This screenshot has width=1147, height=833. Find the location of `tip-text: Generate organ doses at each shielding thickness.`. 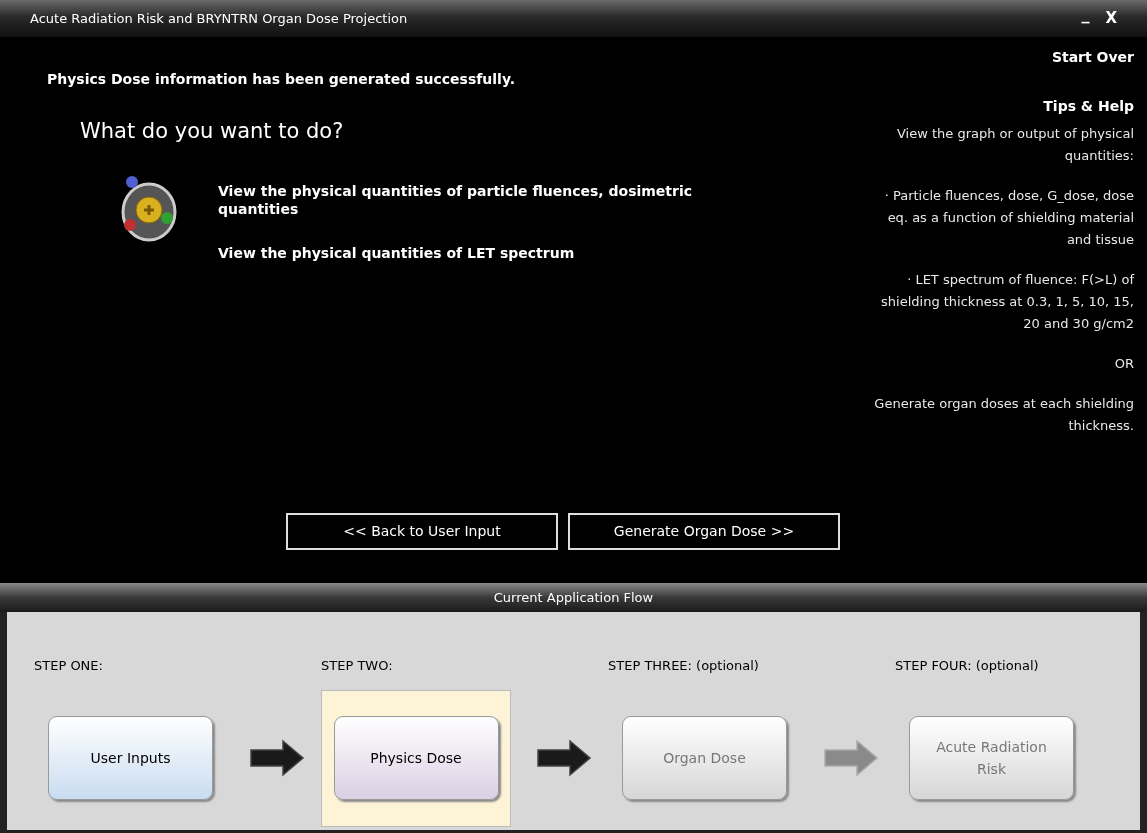

tip-text: Generate organ doses at each shielding thickness. is located at coordinates (1004, 415).